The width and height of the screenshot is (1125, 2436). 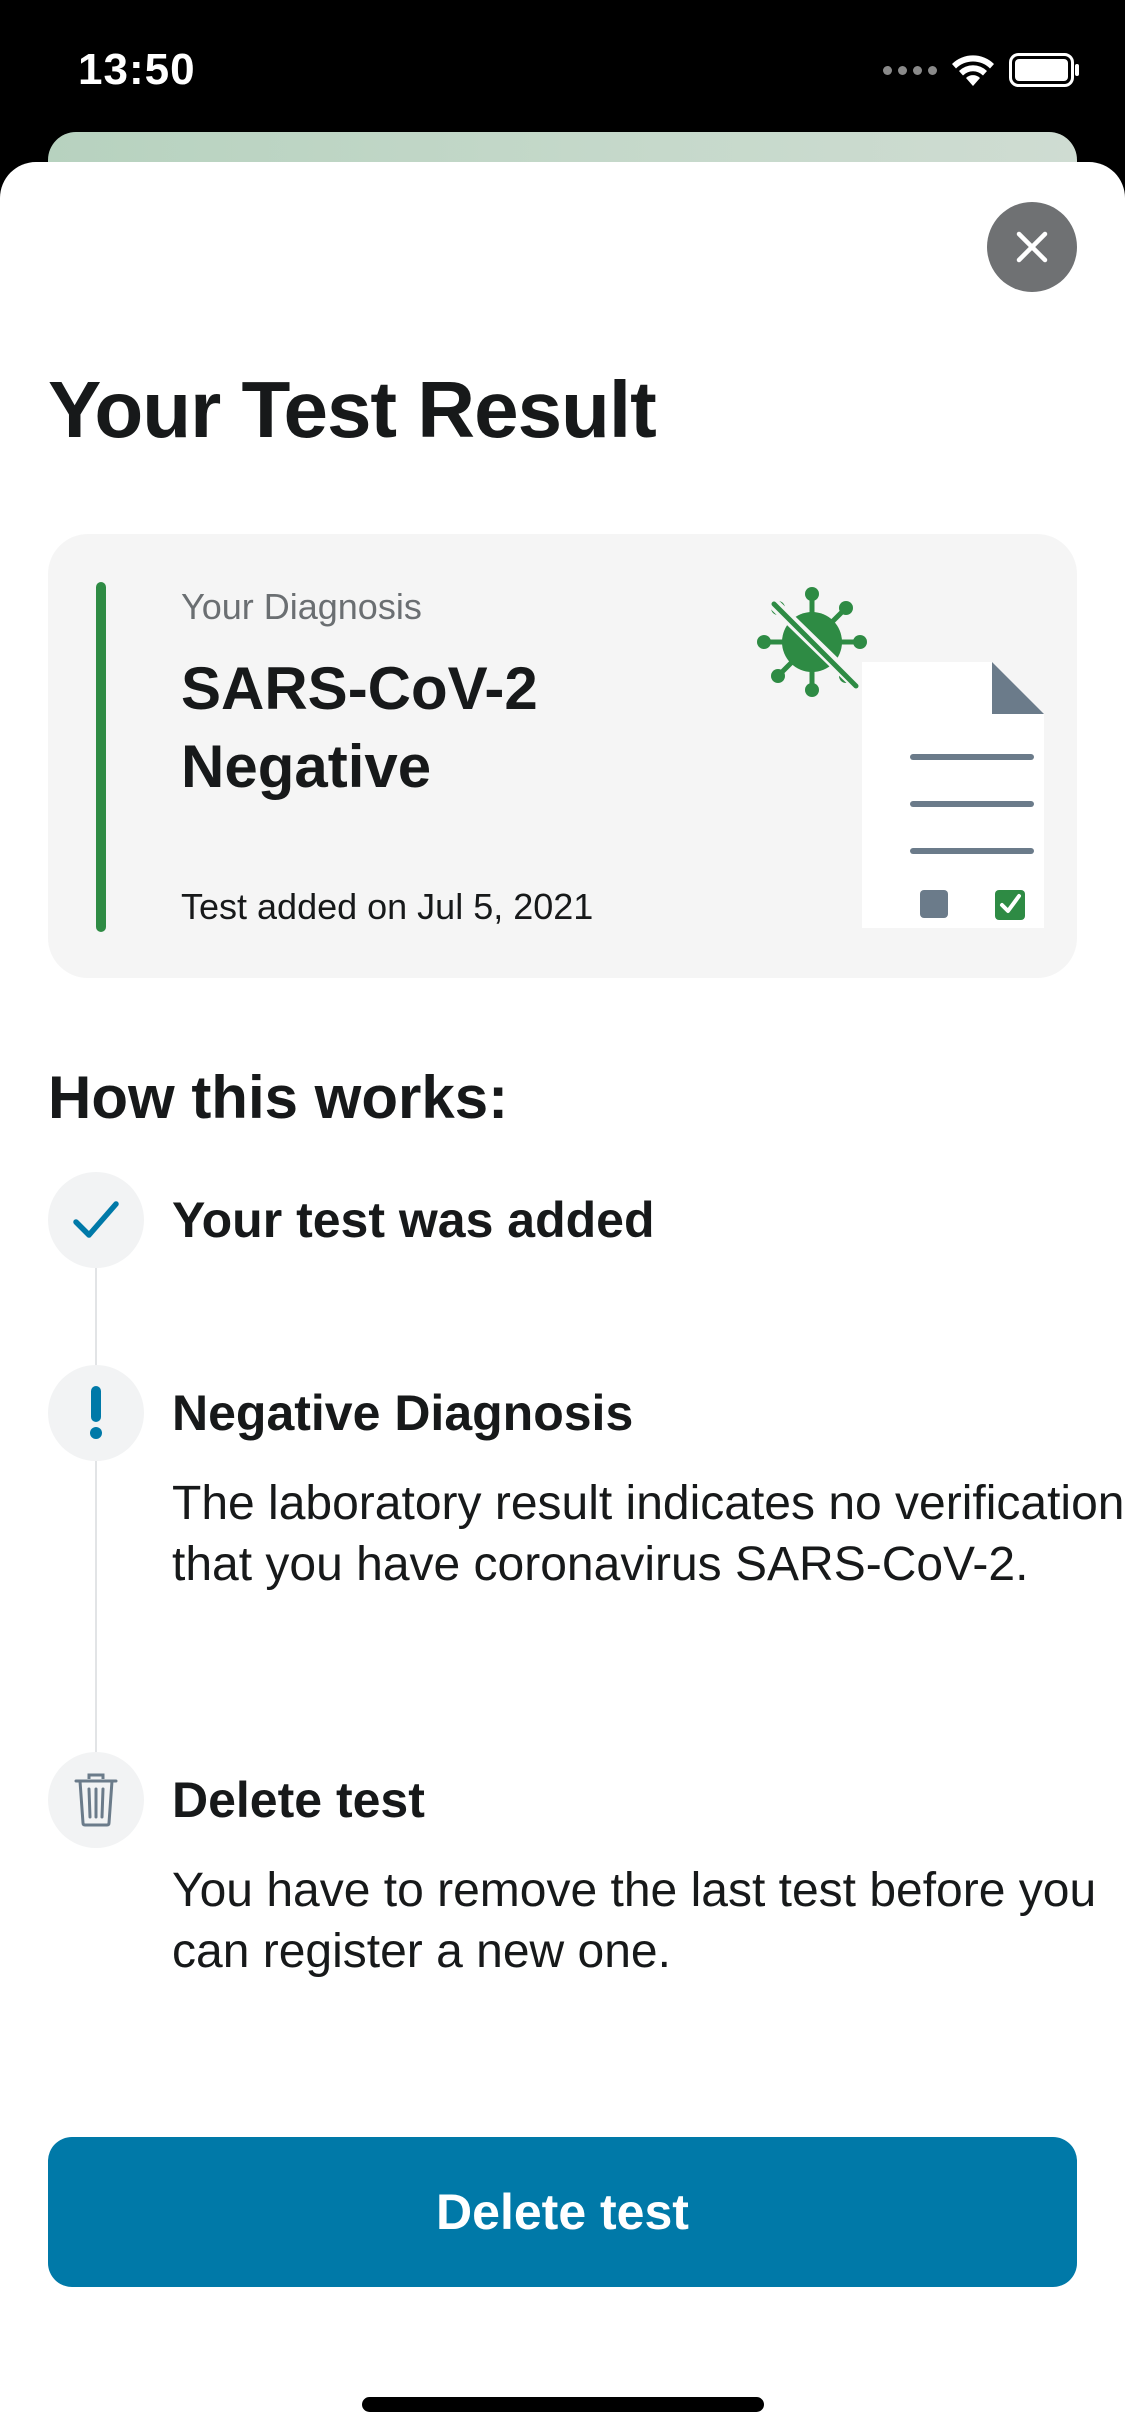 What do you see at coordinates (137, 69) in the screenshot?
I see `status-time: 13:50` at bounding box center [137, 69].